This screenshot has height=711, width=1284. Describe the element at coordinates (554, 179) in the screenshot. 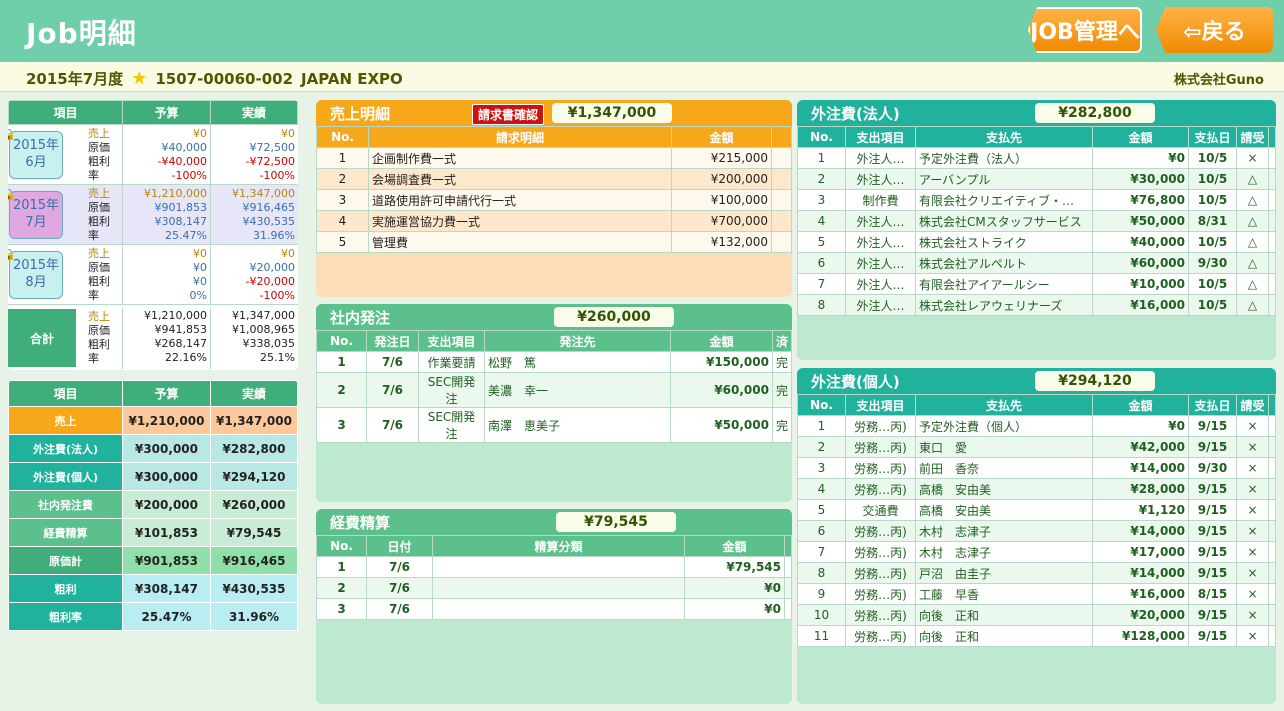

I see `table-row: 2 会場調査費一式 ¥200,000` at that location.